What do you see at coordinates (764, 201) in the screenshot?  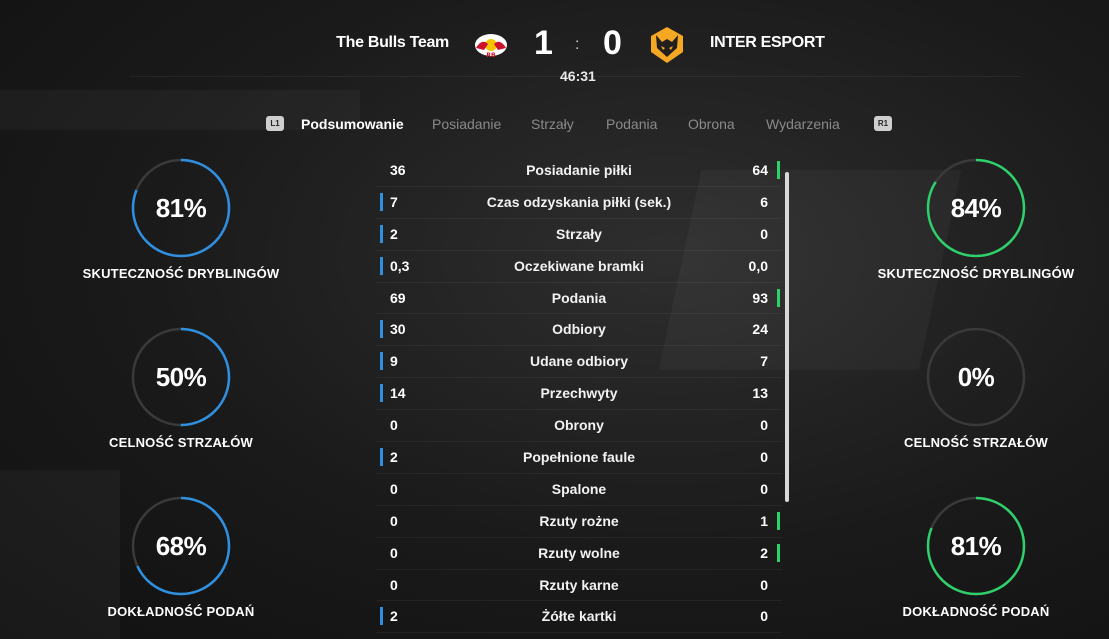 I see `away-stat-value: 6` at bounding box center [764, 201].